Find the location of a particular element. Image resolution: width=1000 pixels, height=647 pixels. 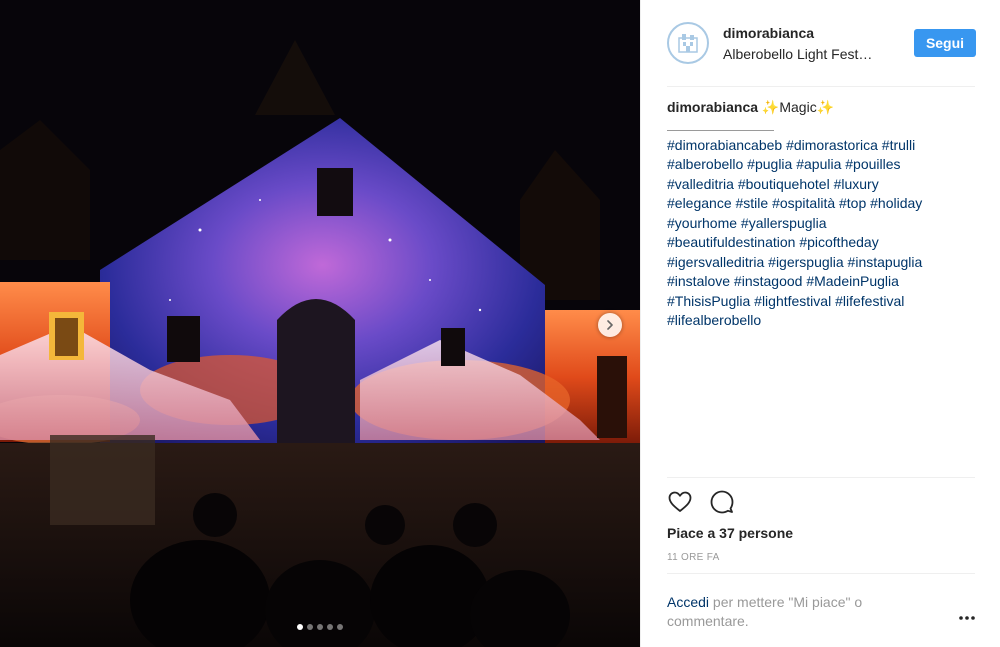

post-actions is located at coordinates (701, 502).